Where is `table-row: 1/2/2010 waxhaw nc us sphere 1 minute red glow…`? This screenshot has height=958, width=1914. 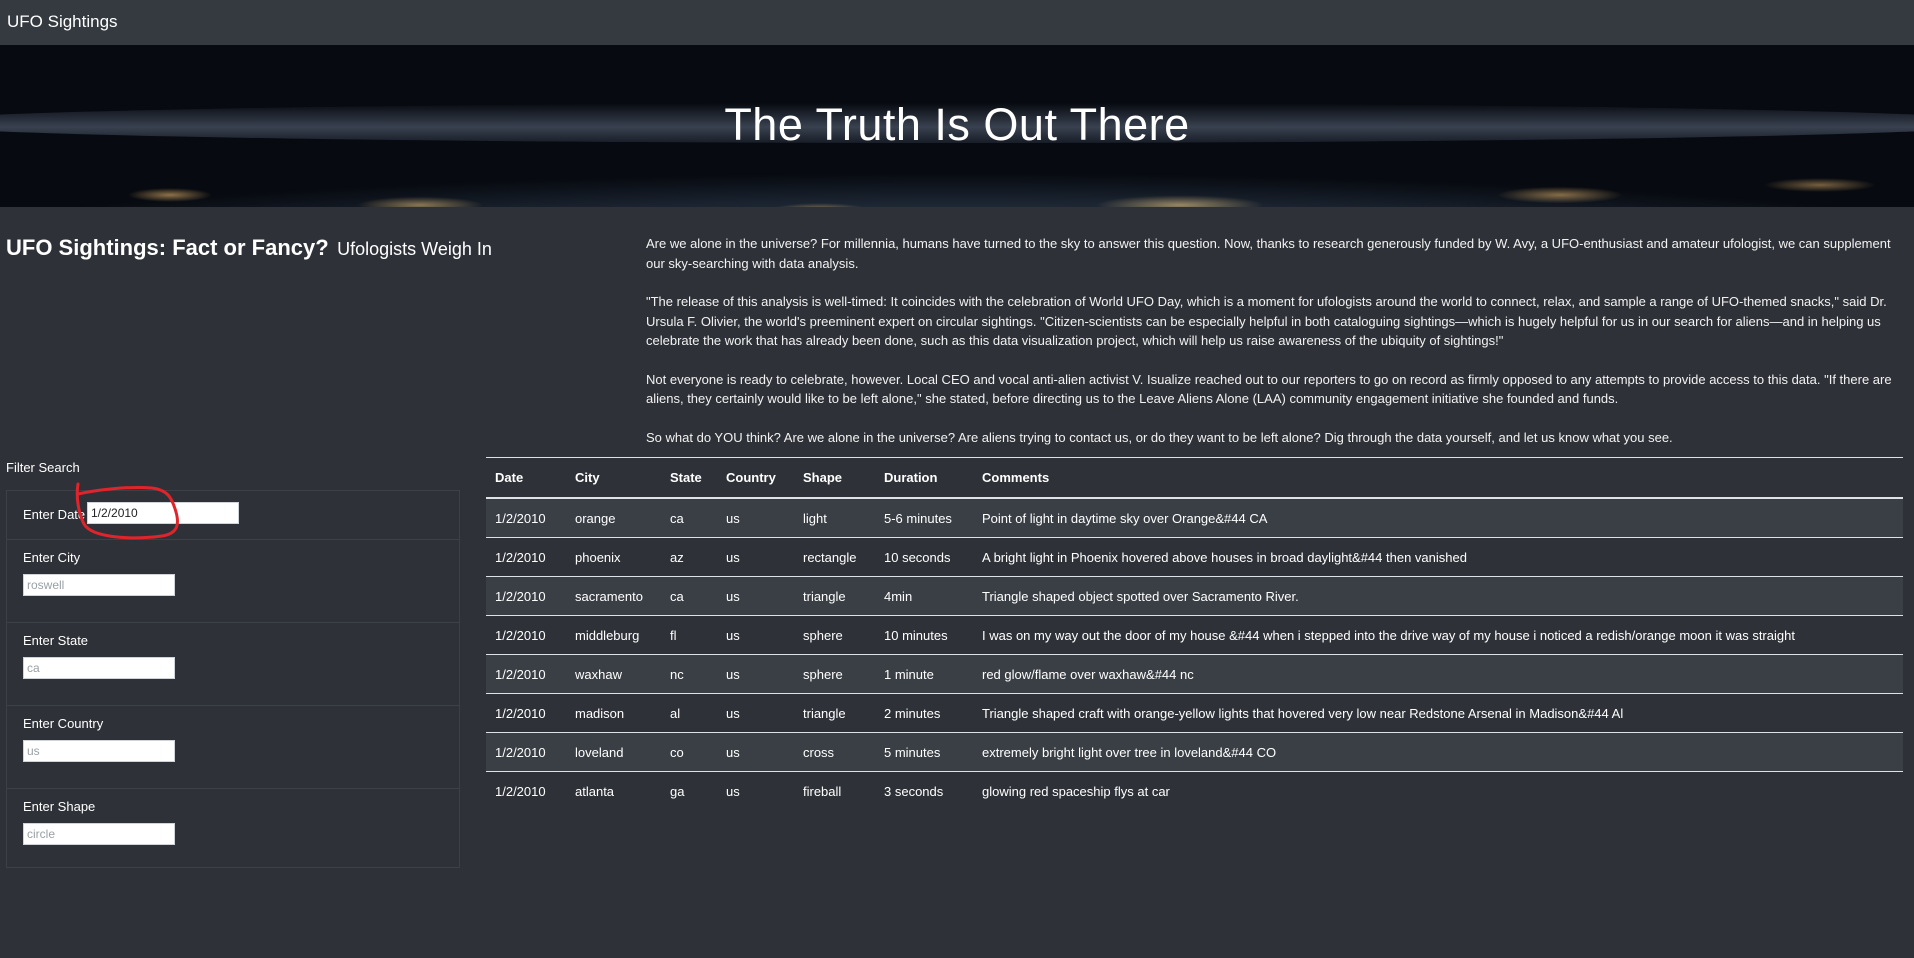
table-row: 1/2/2010 waxhaw nc us sphere 1 minute red glow… is located at coordinates (1194, 674).